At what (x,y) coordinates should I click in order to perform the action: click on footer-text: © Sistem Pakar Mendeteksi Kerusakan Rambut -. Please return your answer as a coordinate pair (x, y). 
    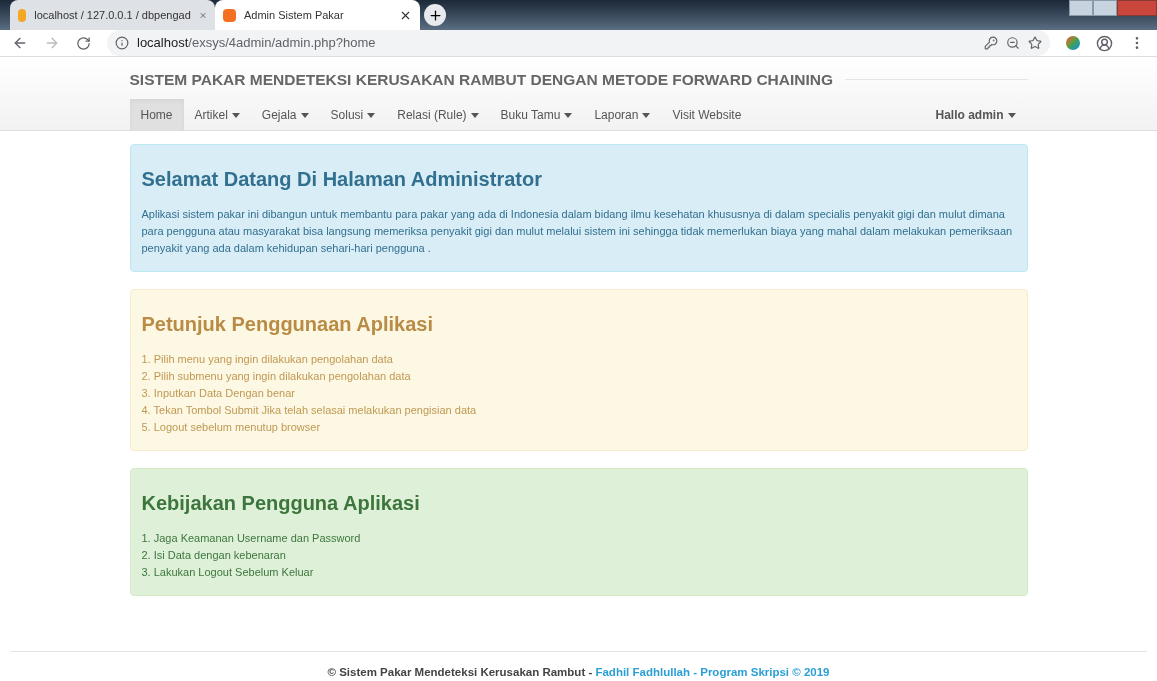
    Looking at the image, I should click on (460, 672).